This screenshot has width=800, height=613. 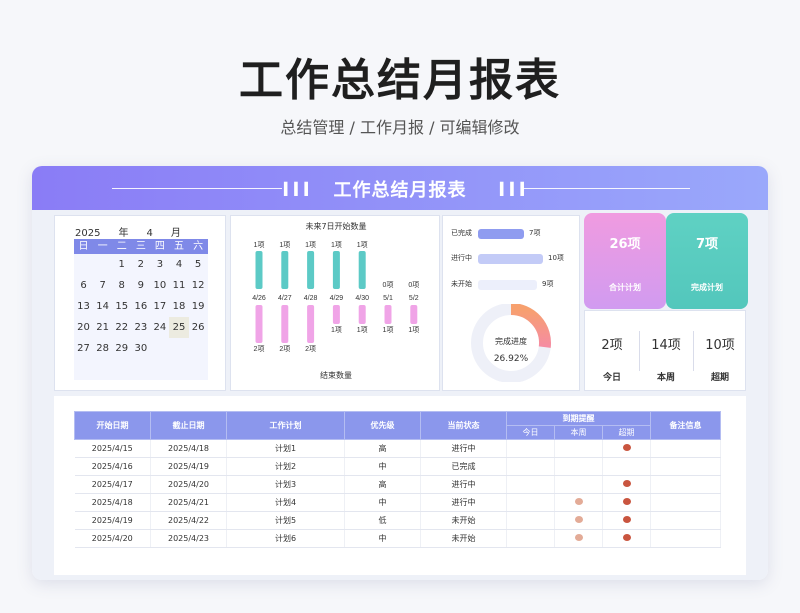 What do you see at coordinates (530, 432) in the screenshot?
I see `col-today: 今日` at bounding box center [530, 432].